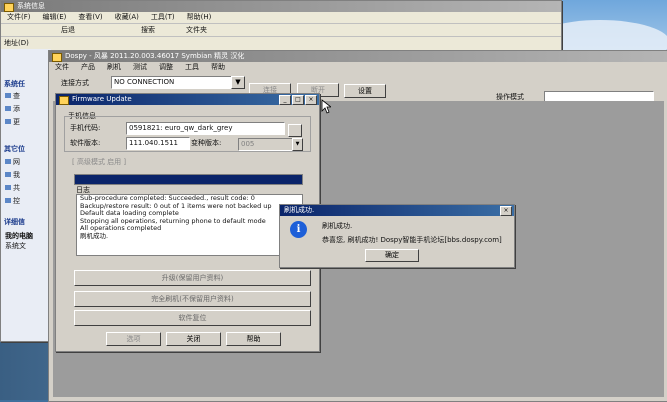 Image resolution: width=667 pixels, height=402 pixels. What do you see at coordinates (102, 99) in the screenshot?
I see `firmware-title: Firmware Update` at bounding box center [102, 99].